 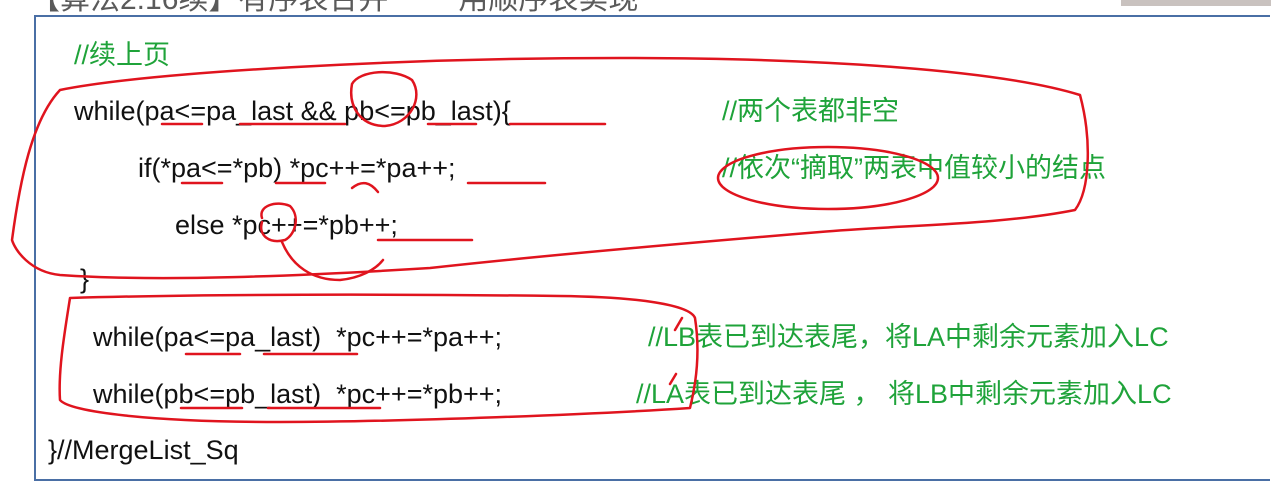 I want to click on code-comment-while-main: //两个表都非空, so click(x=811, y=111).